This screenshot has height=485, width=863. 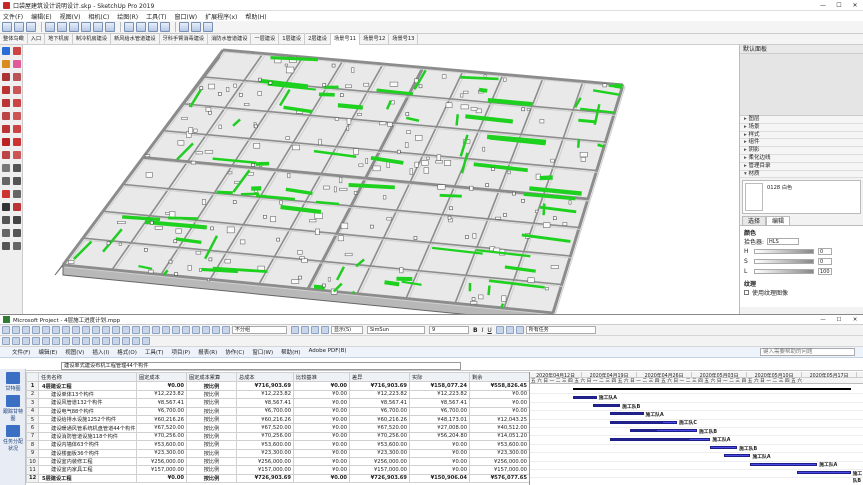 I want to click on task-cell-fixed: ¥157,000.00, so click(x=161, y=470).